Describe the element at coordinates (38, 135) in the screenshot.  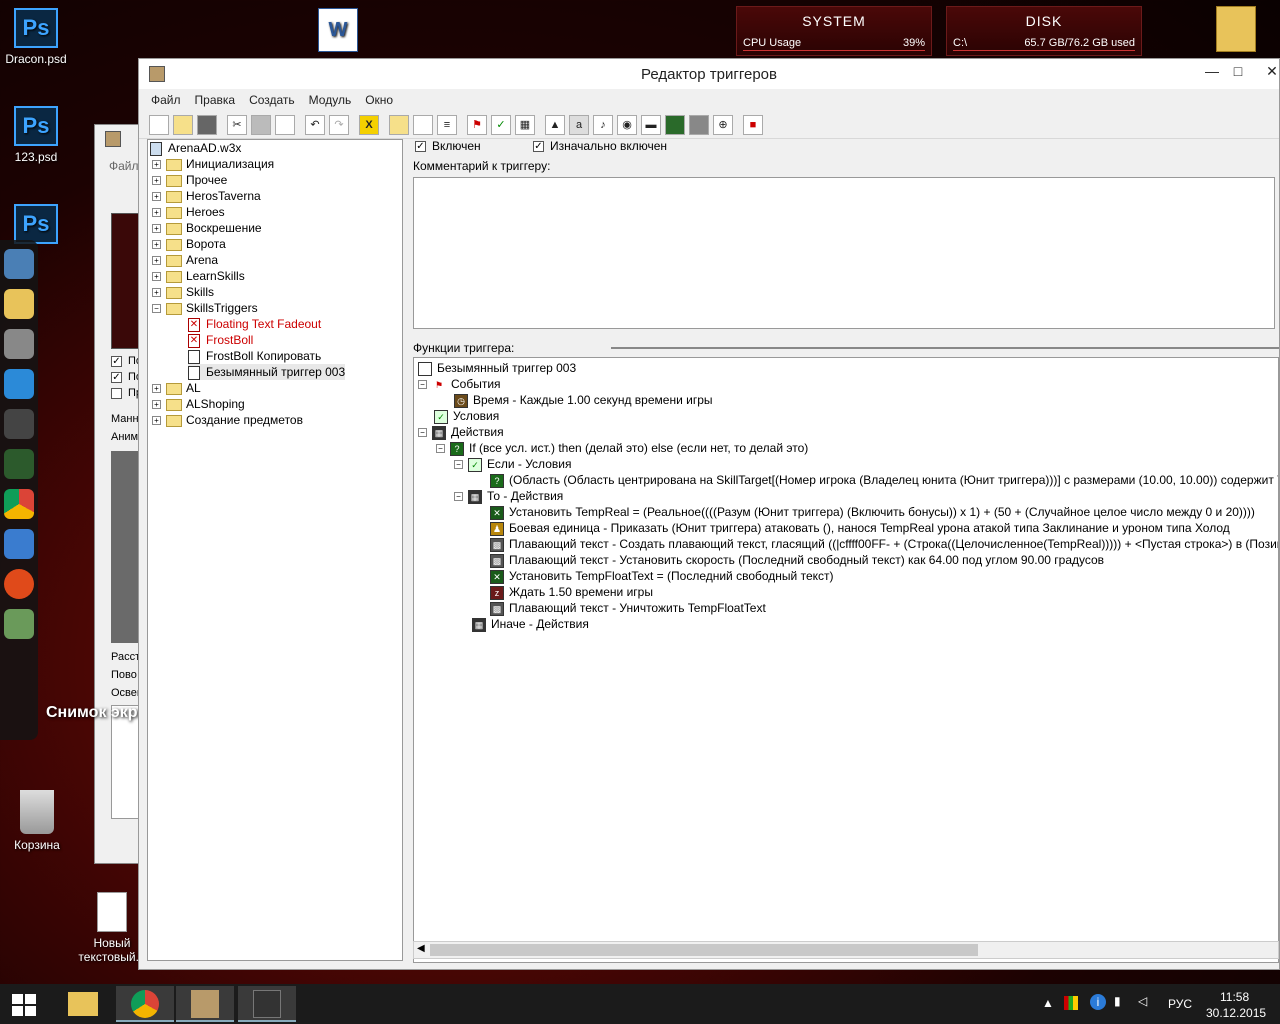
I see `desktop-icon-123: Ps 123.psd` at that location.